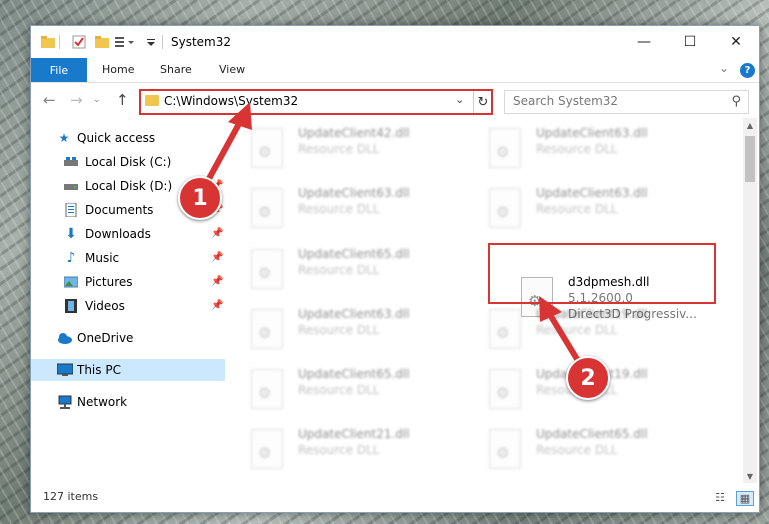 This screenshot has height=524, width=769. What do you see at coordinates (200, 198) in the screenshot?
I see `callout-1: 1` at bounding box center [200, 198].